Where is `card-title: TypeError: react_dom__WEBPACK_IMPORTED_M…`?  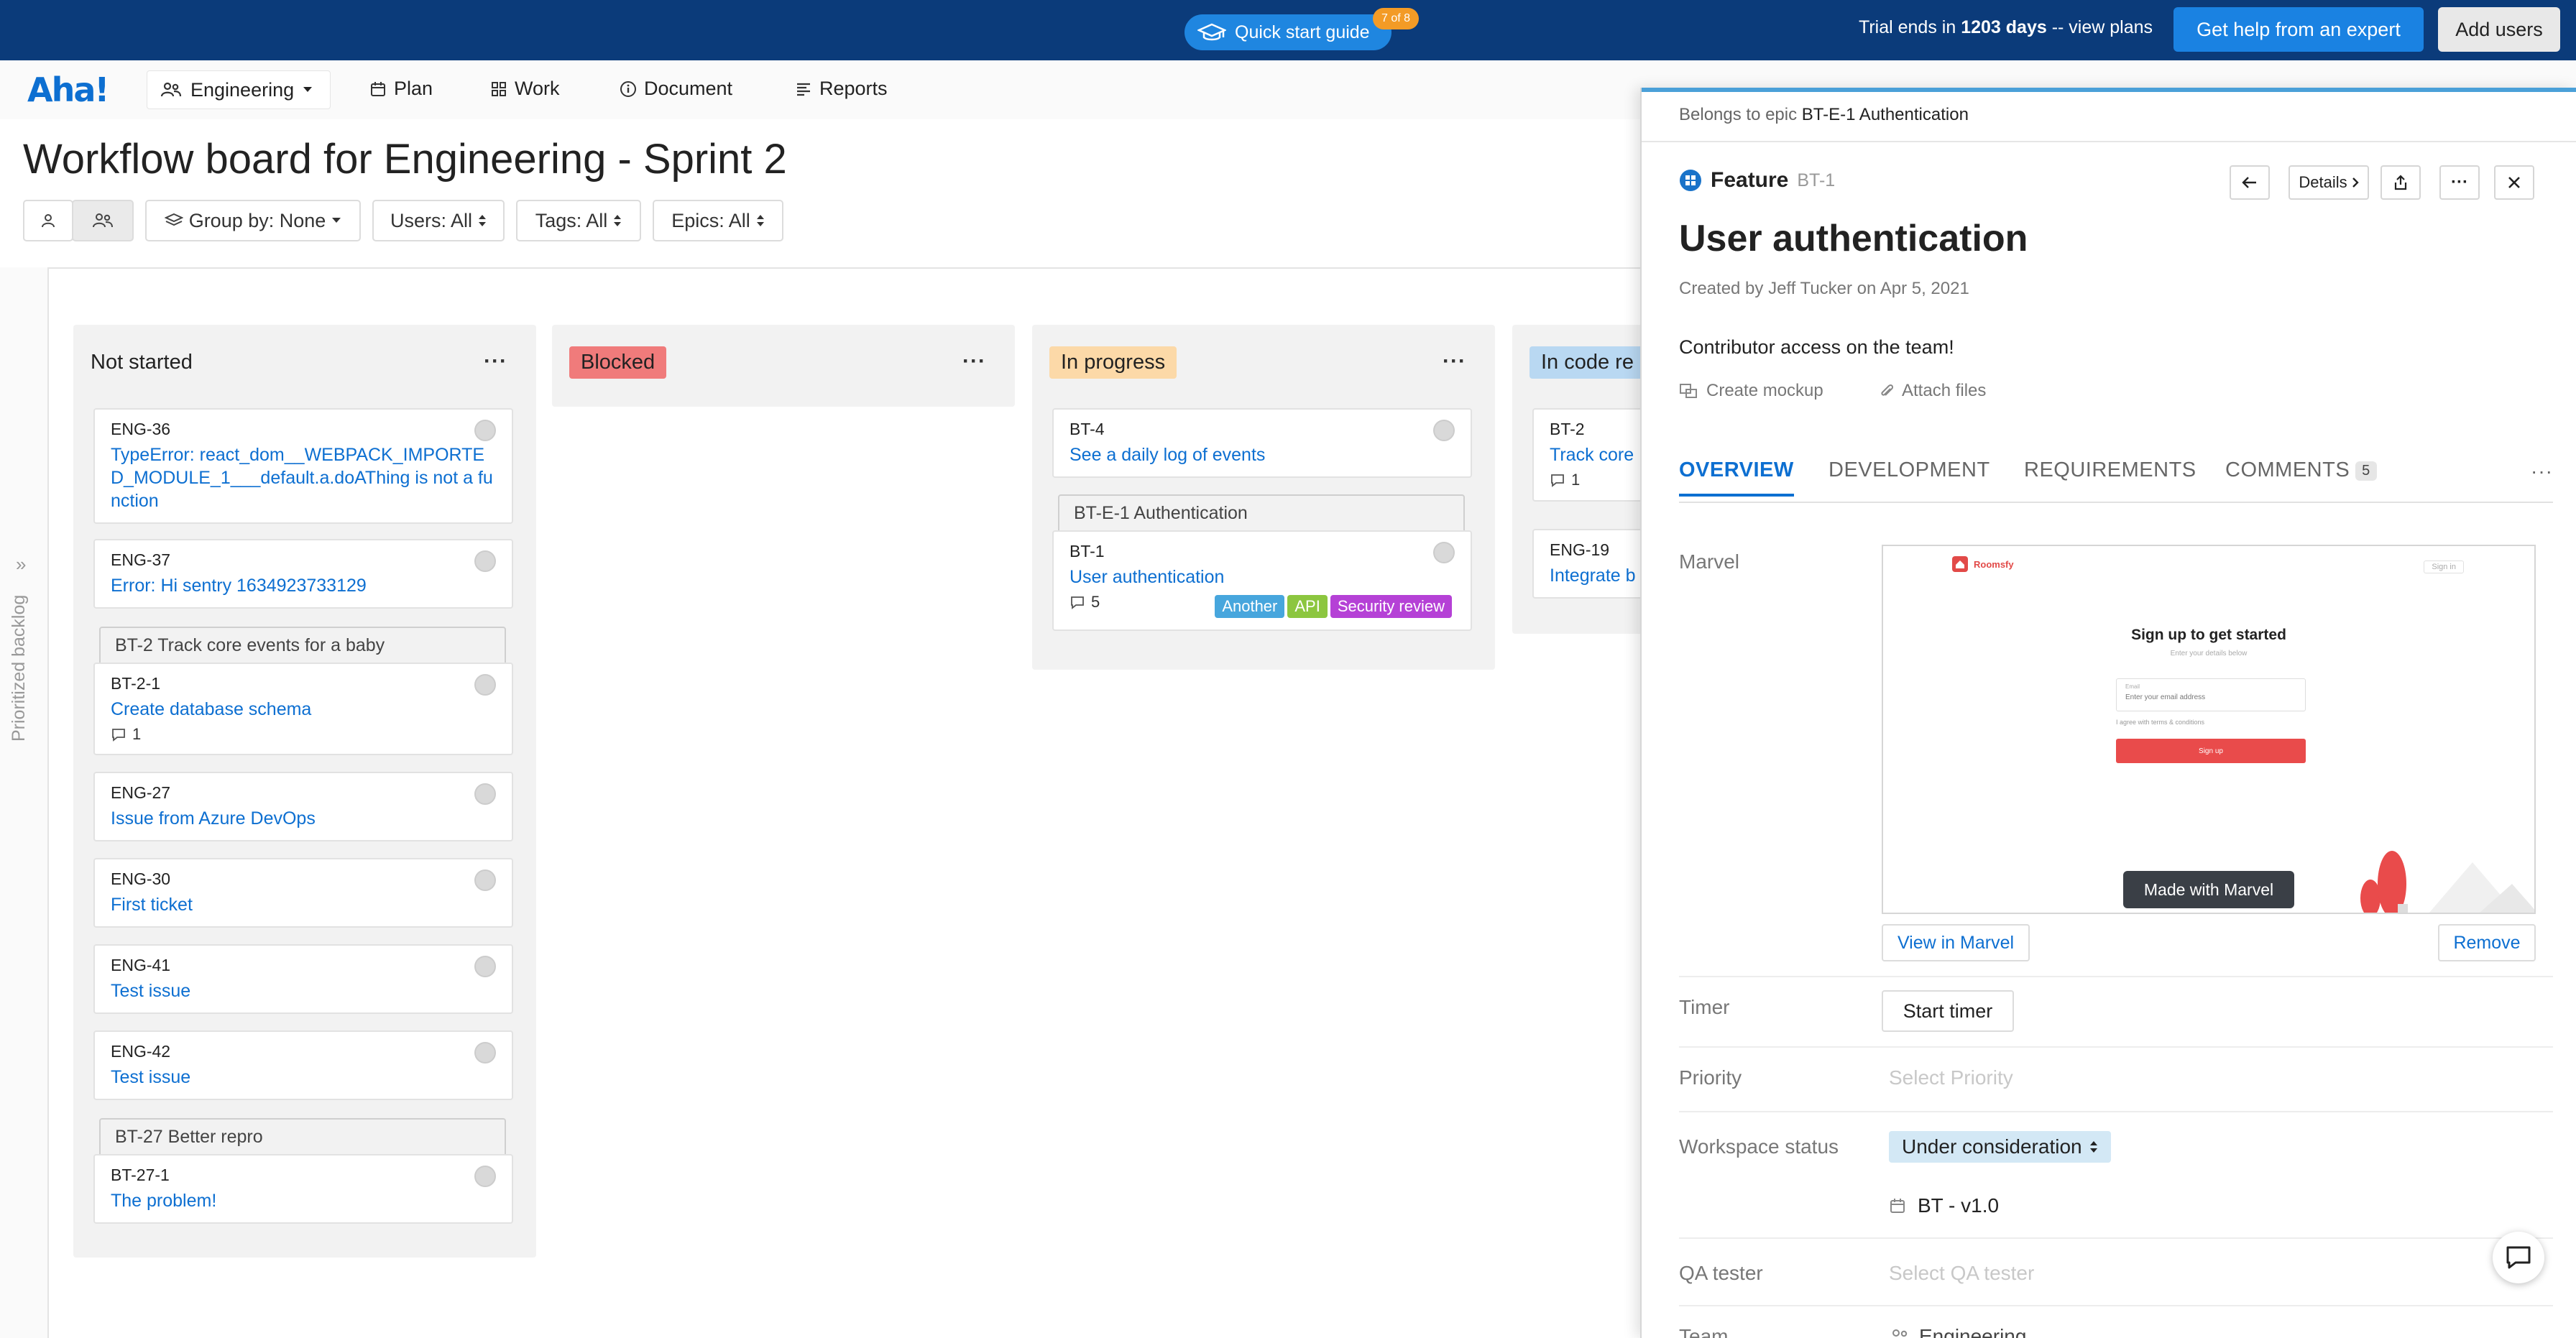 card-title: TypeError: react_dom__WEBPACK_IMPORTED_M… is located at coordinates (303, 477).